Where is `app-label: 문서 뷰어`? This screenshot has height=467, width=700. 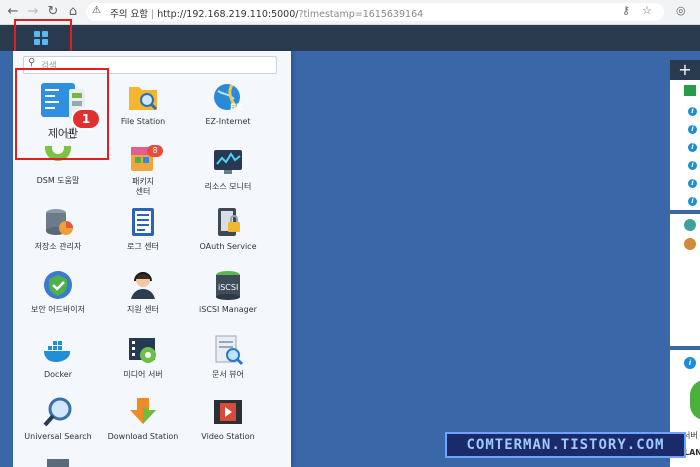 app-label: 문서 뷰어 is located at coordinates (228, 374).